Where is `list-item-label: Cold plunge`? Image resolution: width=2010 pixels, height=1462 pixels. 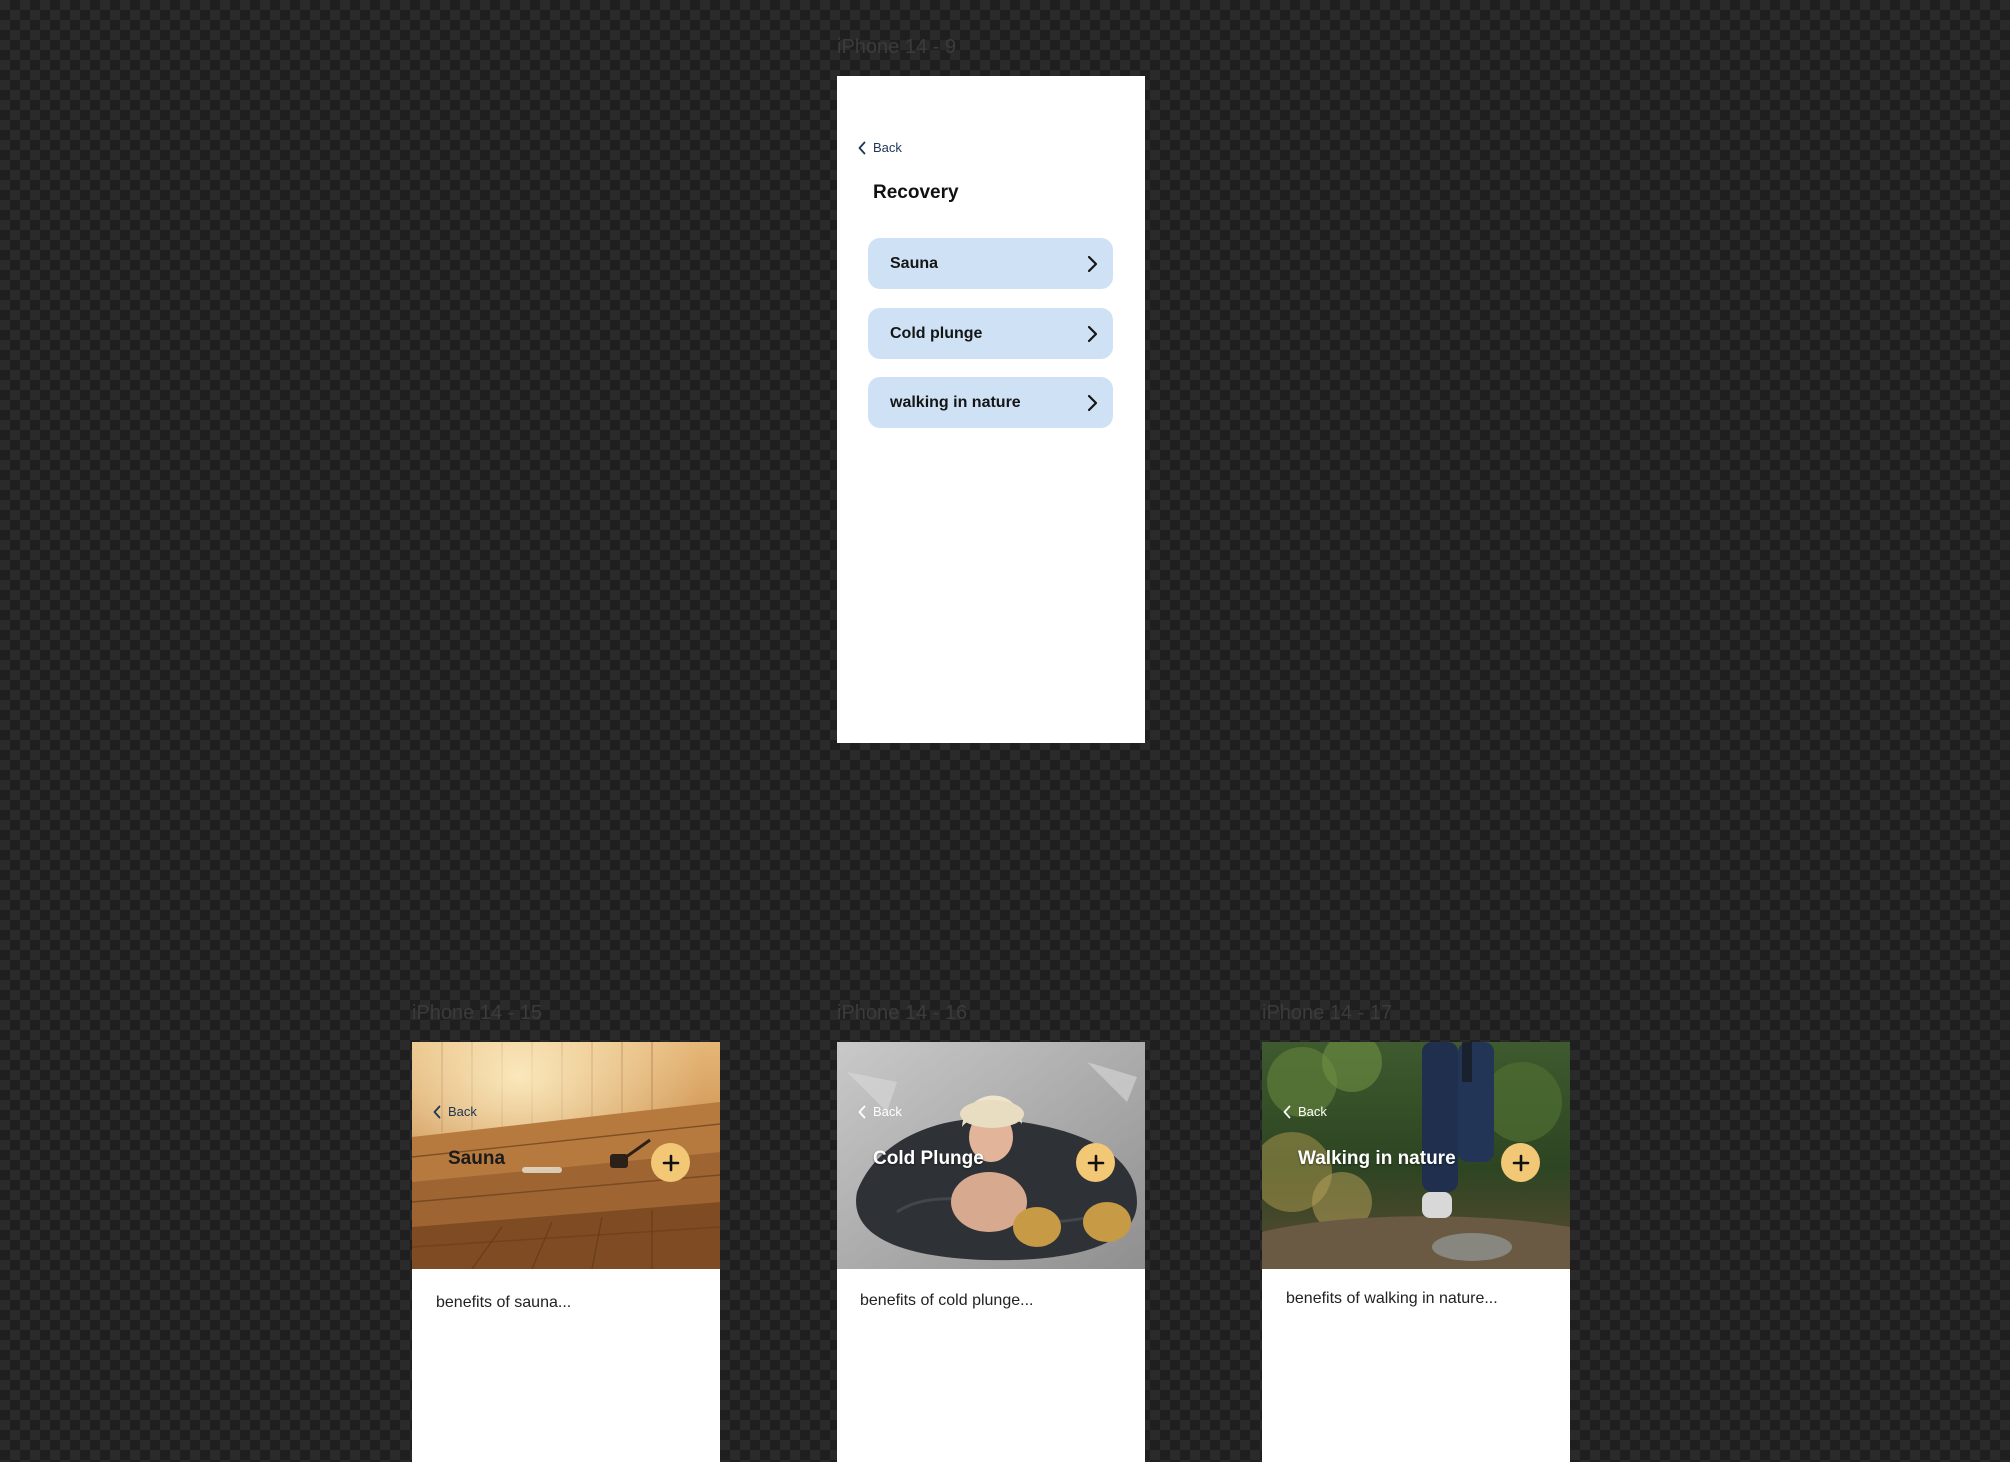 list-item-label: Cold plunge is located at coordinates (936, 333).